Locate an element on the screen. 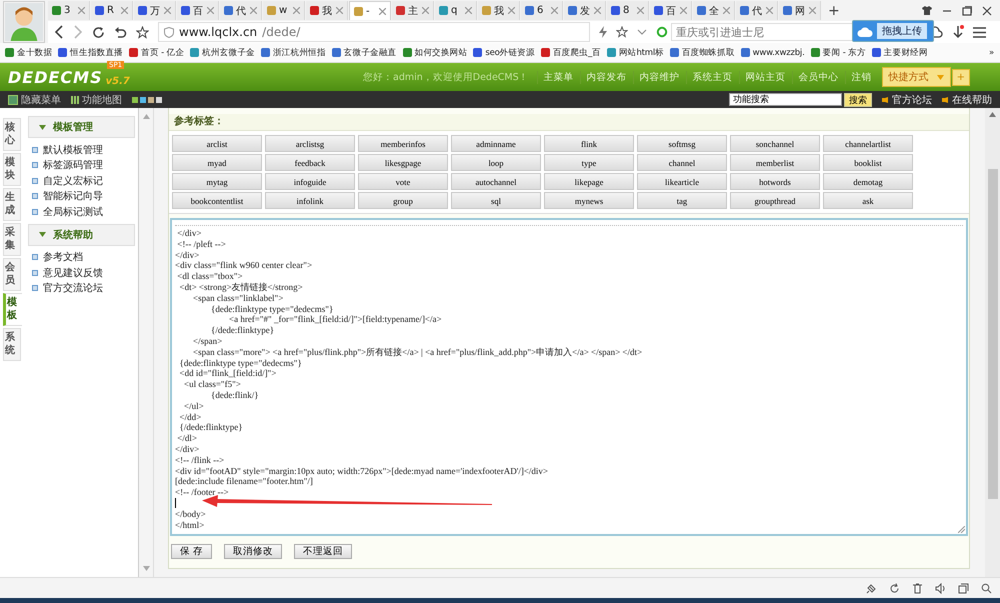 The width and height of the screenshot is (1000, 603). bookmark: 主要财经网 is located at coordinates (900, 52).